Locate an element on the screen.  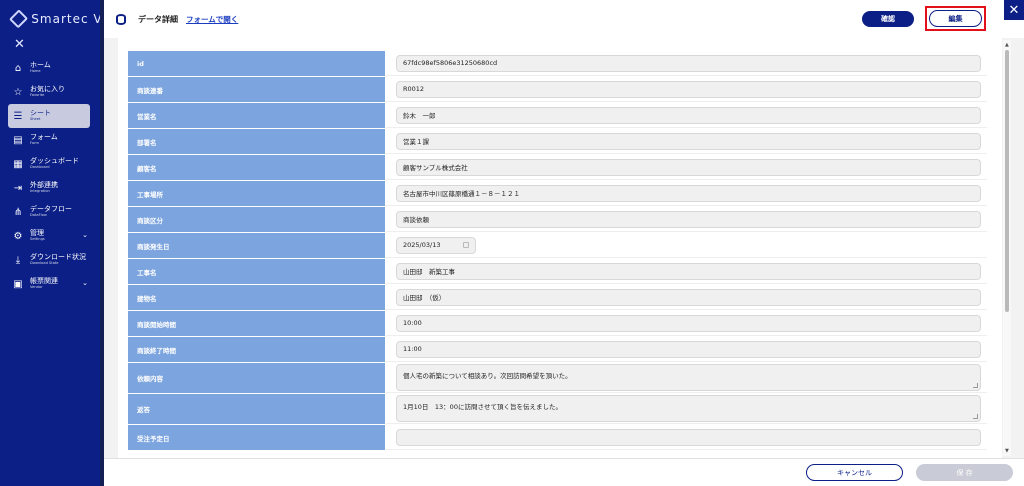
text-input is located at coordinates (688, 437).